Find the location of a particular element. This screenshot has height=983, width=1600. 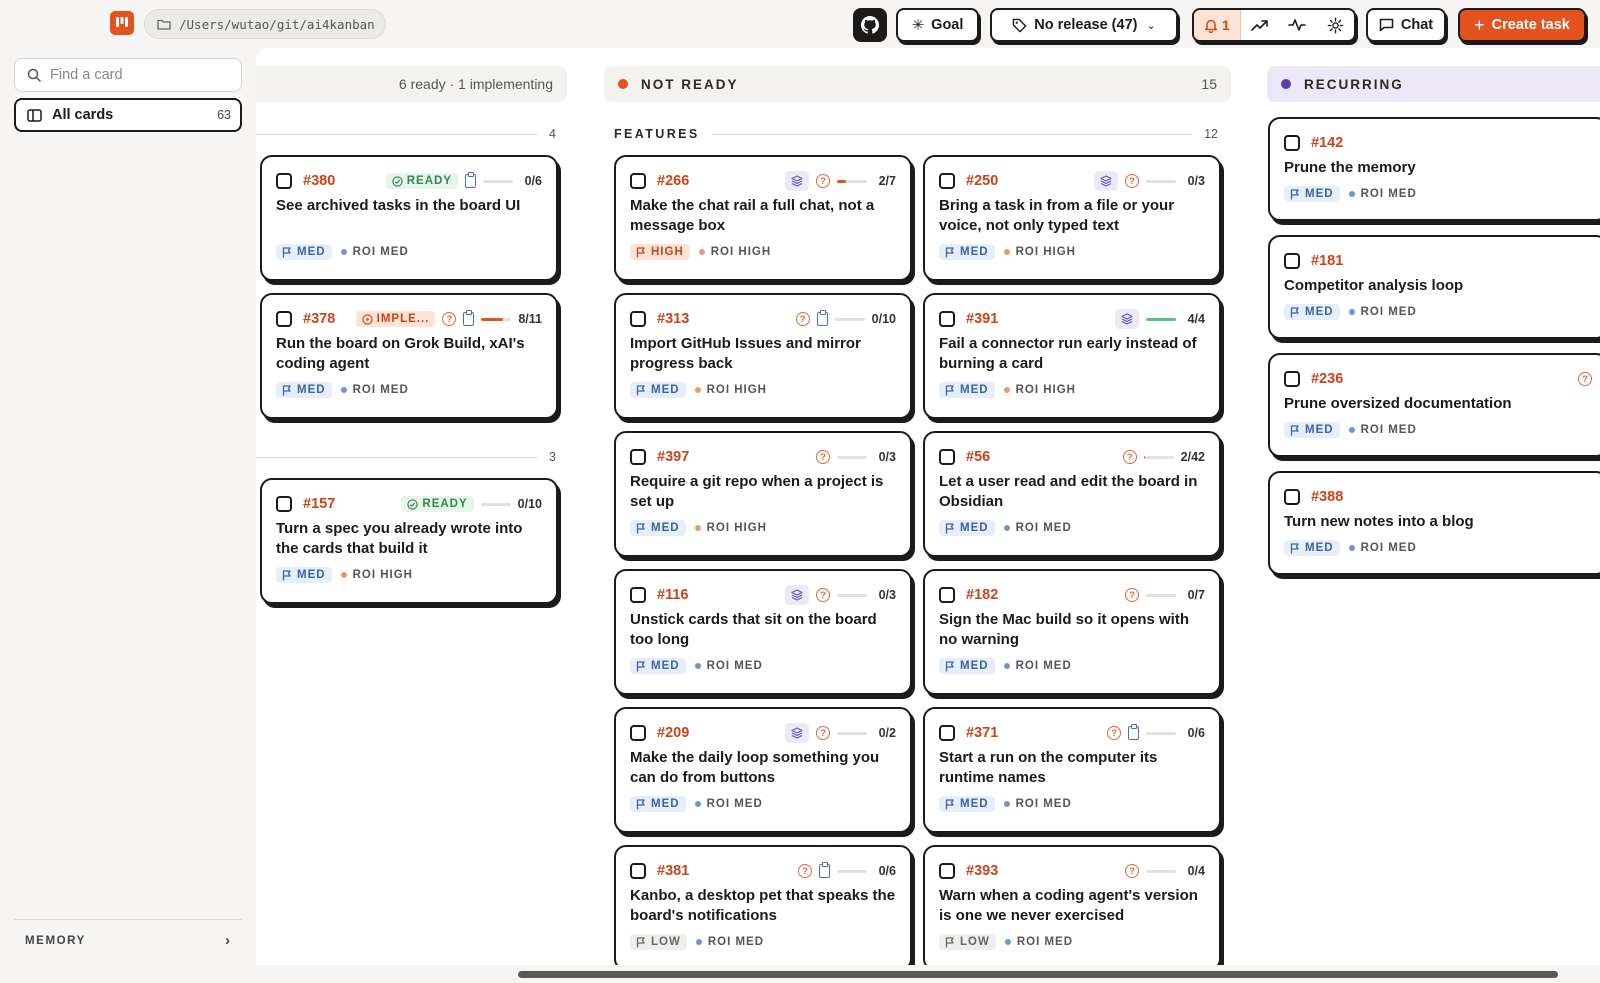

activity-button is located at coordinates (1297, 25).